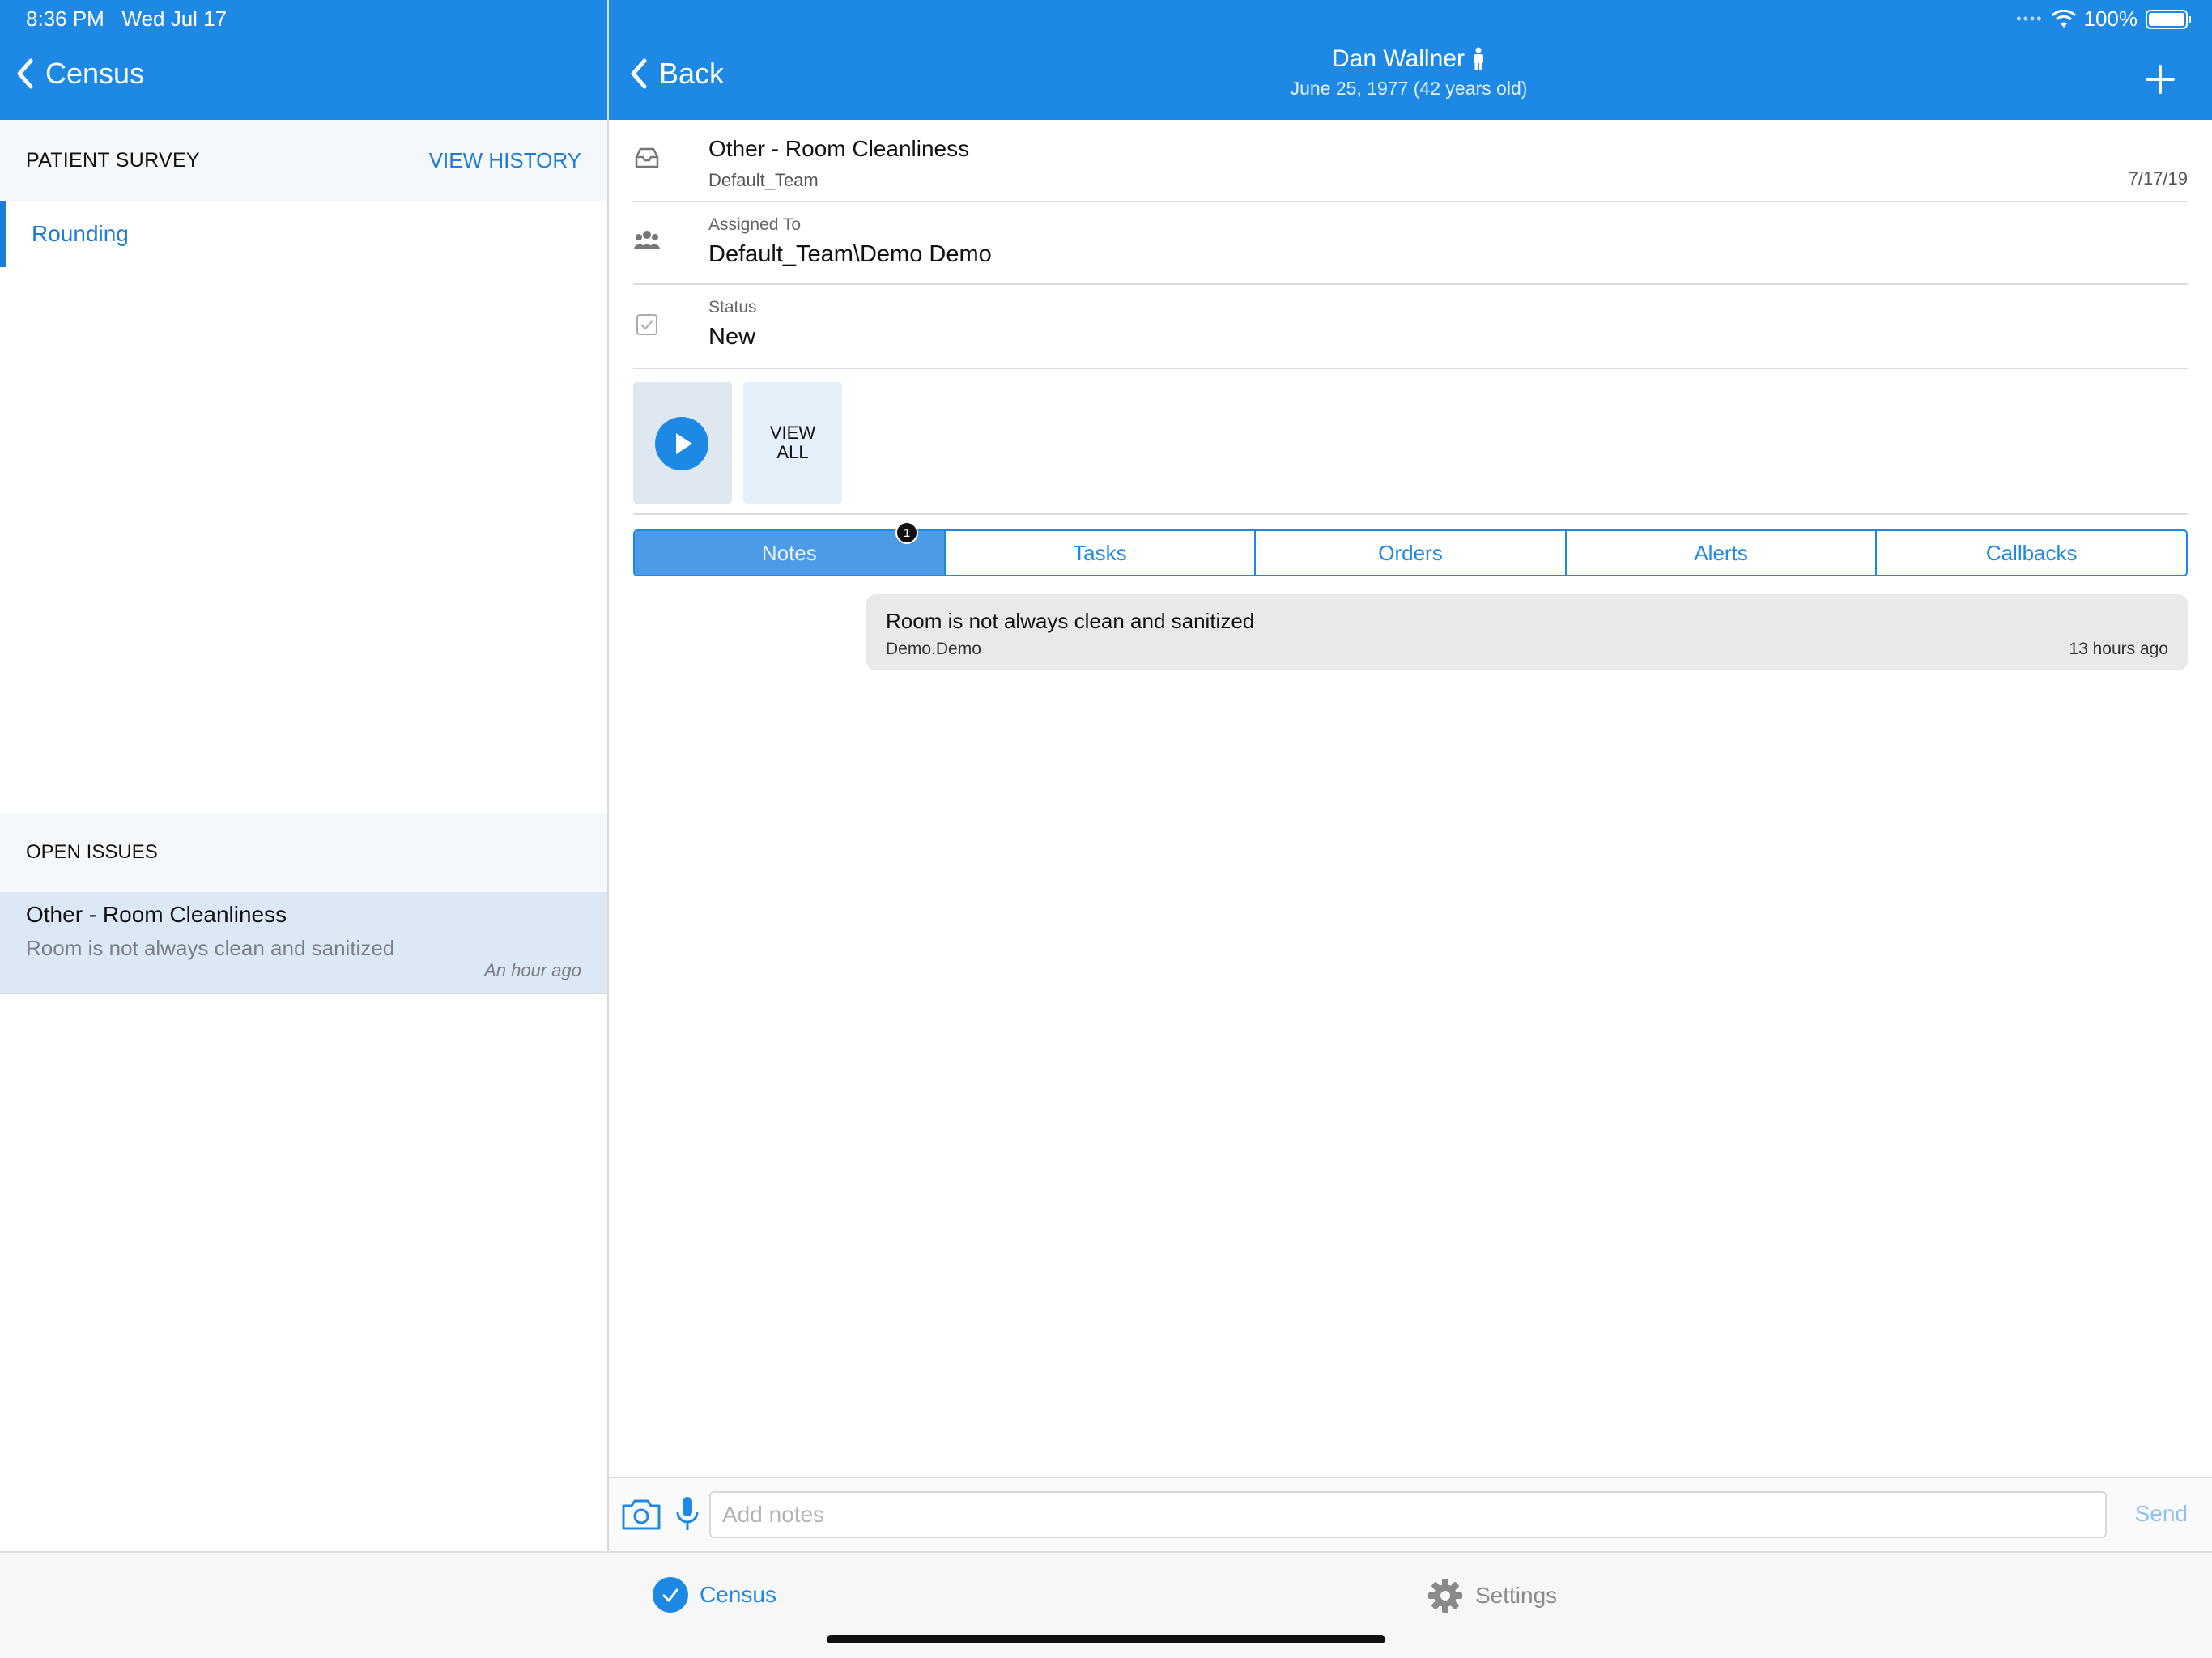 The image size is (2212, 1658). I want to click on patient-header: Dan Wallner June 25, 1977 (42 years old), so click(1409, 72).